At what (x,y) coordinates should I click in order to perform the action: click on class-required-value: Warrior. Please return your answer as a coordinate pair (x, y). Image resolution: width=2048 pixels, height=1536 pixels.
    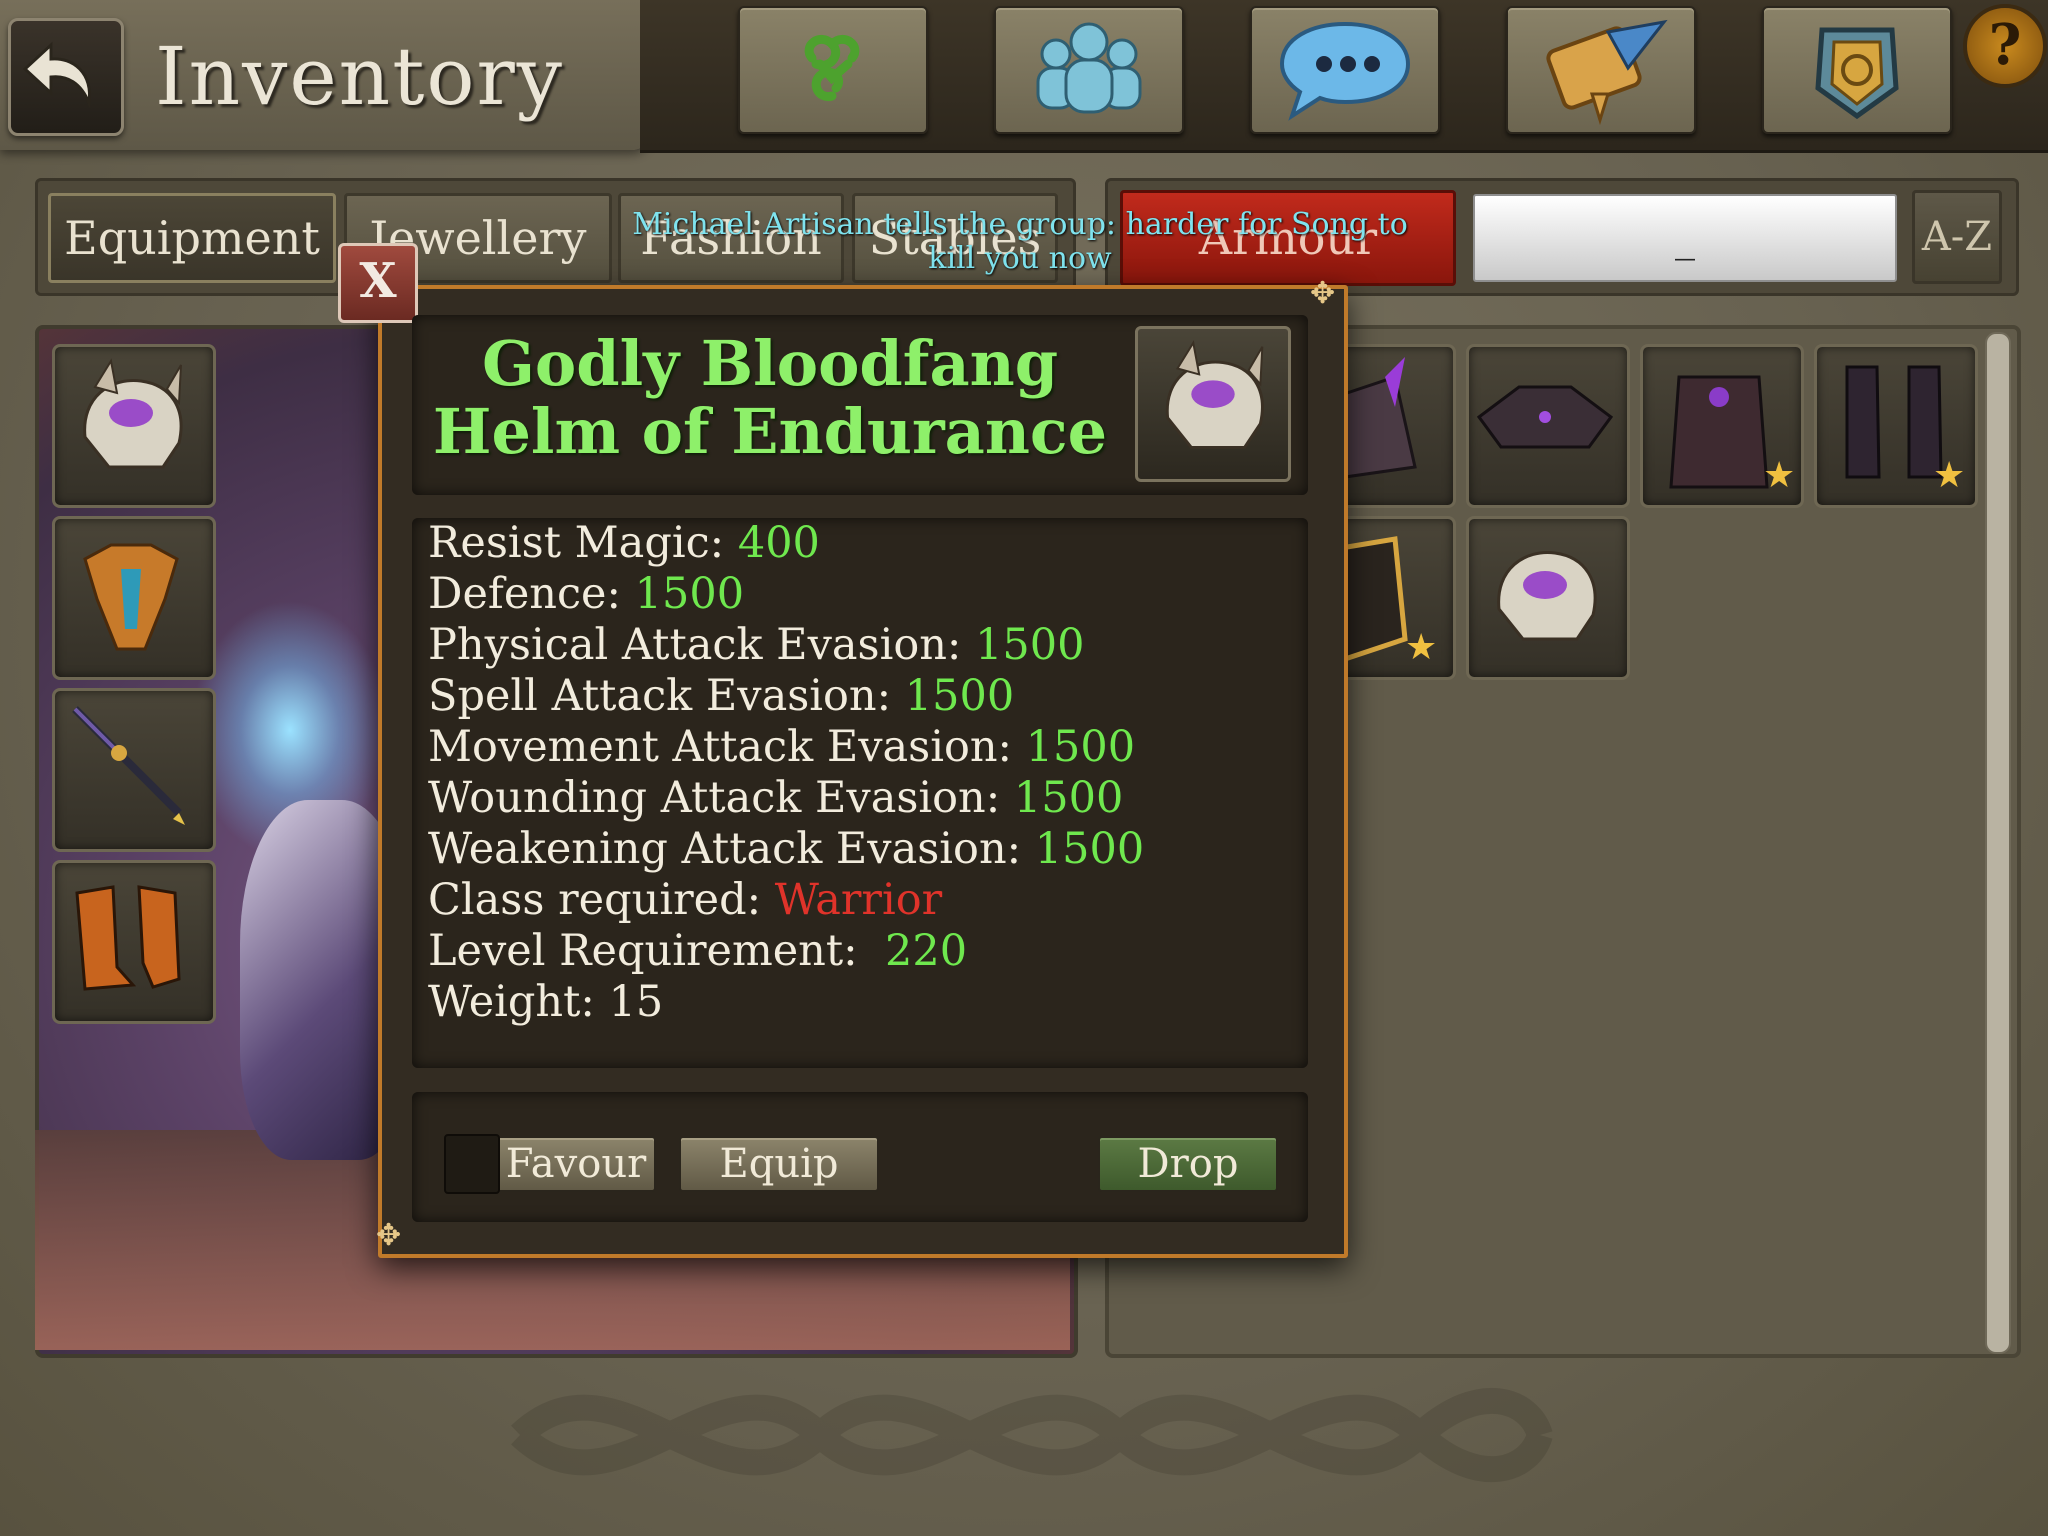
    Looking at the image, I should click on (858, 900).